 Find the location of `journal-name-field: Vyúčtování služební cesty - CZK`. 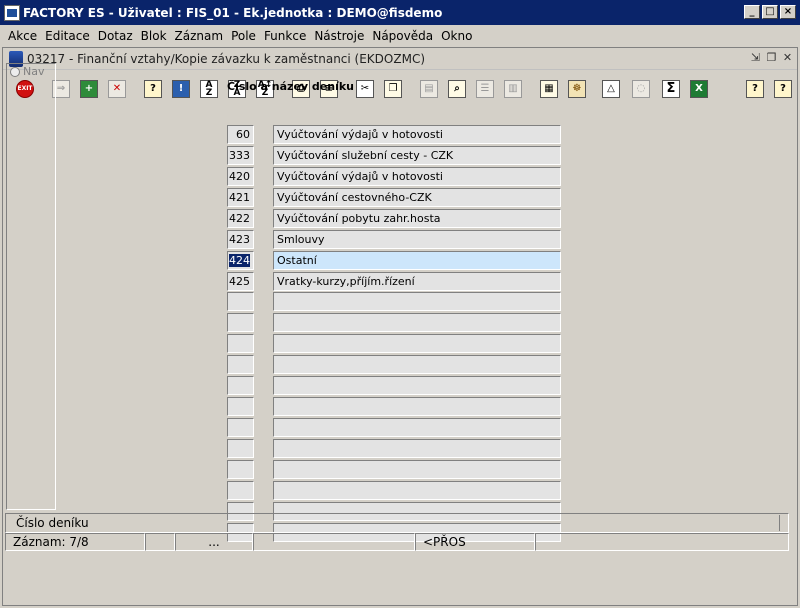

journal-name-field: Vyúčtování služební cesty - CZK is located at coordinates (417, 155).